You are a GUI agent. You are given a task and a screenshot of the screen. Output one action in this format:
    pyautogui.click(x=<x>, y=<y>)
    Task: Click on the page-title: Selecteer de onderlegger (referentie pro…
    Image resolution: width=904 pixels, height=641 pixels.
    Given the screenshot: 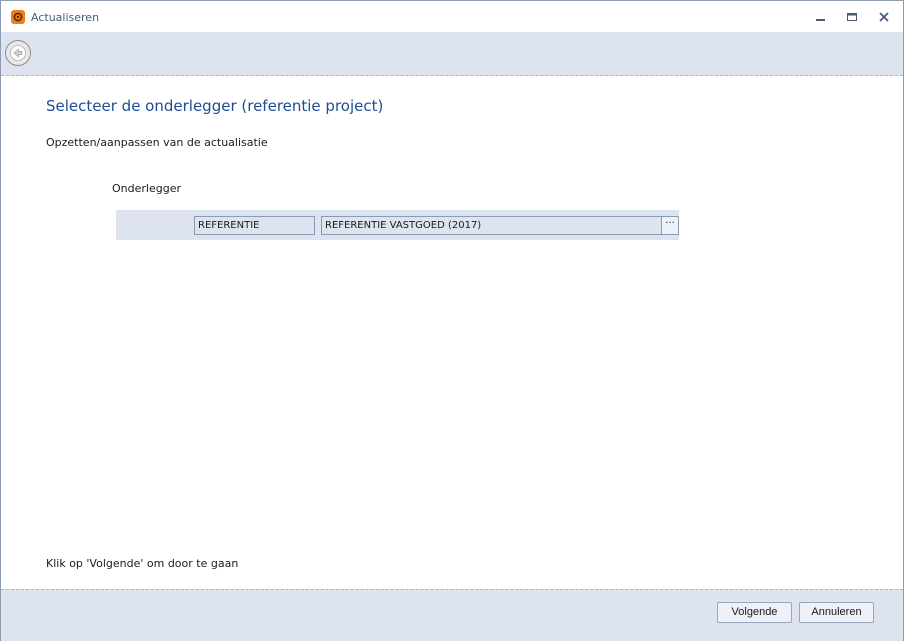 What is the action you would take?
    pyautogui.click(x=215, y=106)
    